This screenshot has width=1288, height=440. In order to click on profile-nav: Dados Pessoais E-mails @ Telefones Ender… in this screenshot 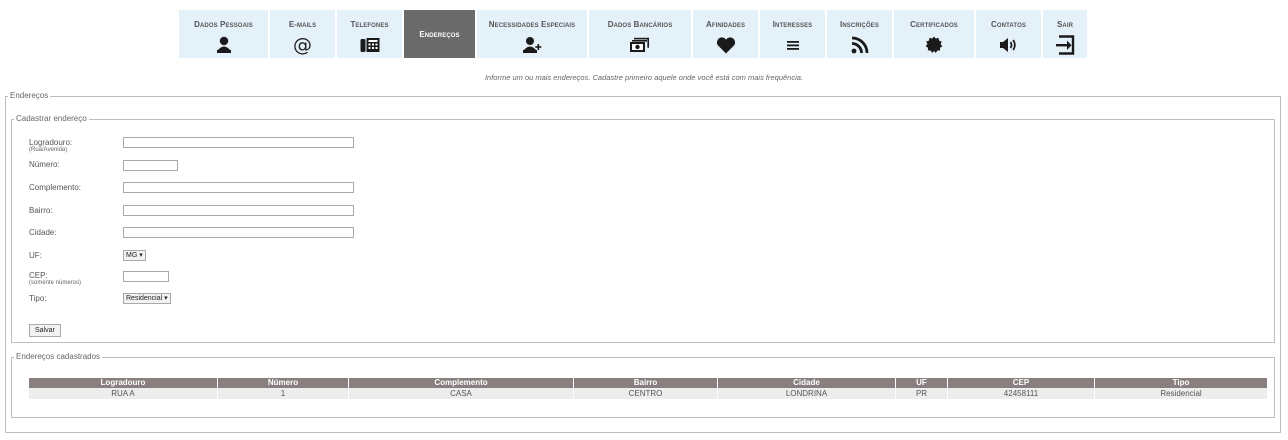, I will do `click(633, 34)`.